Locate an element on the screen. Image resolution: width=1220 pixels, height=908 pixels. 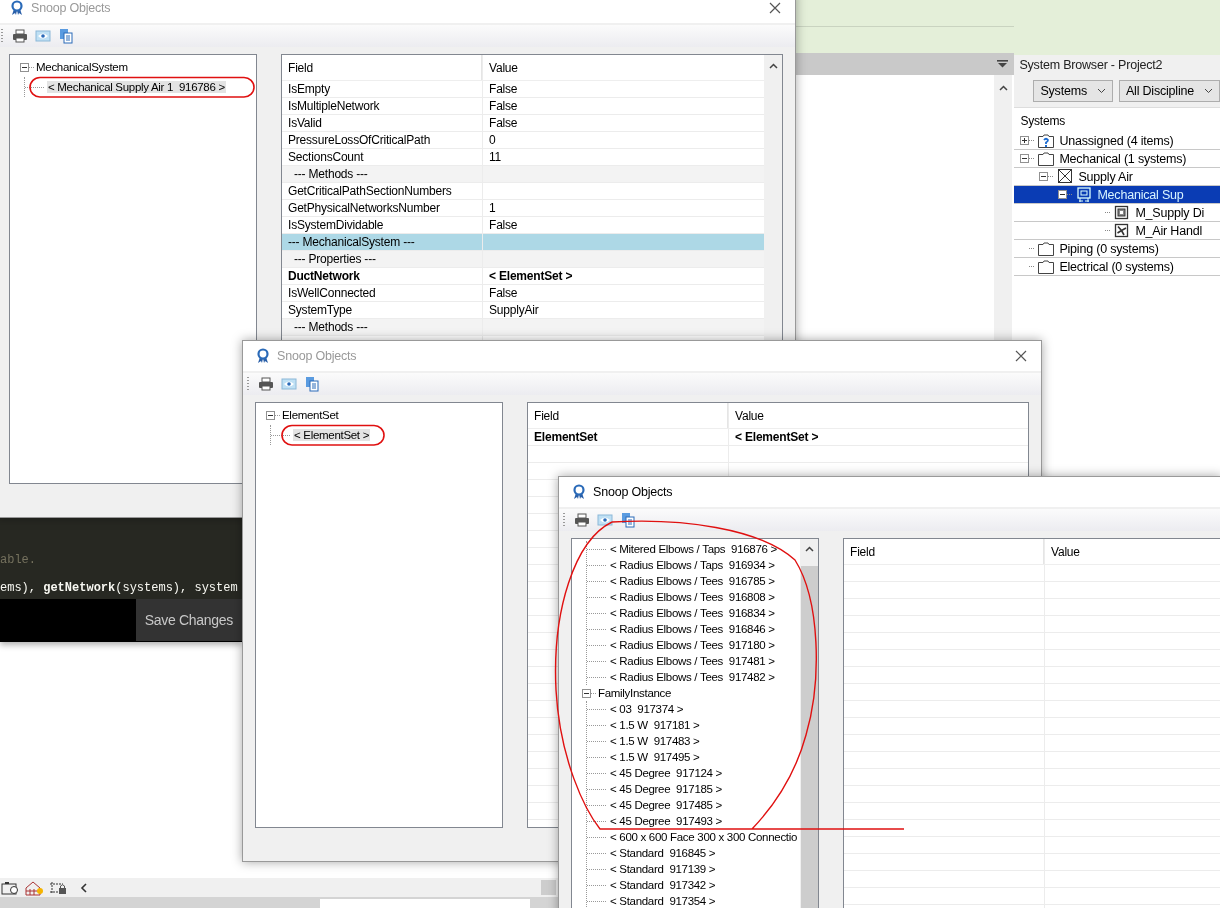
chevron-down-icon is located at coordinates (1208, 91).